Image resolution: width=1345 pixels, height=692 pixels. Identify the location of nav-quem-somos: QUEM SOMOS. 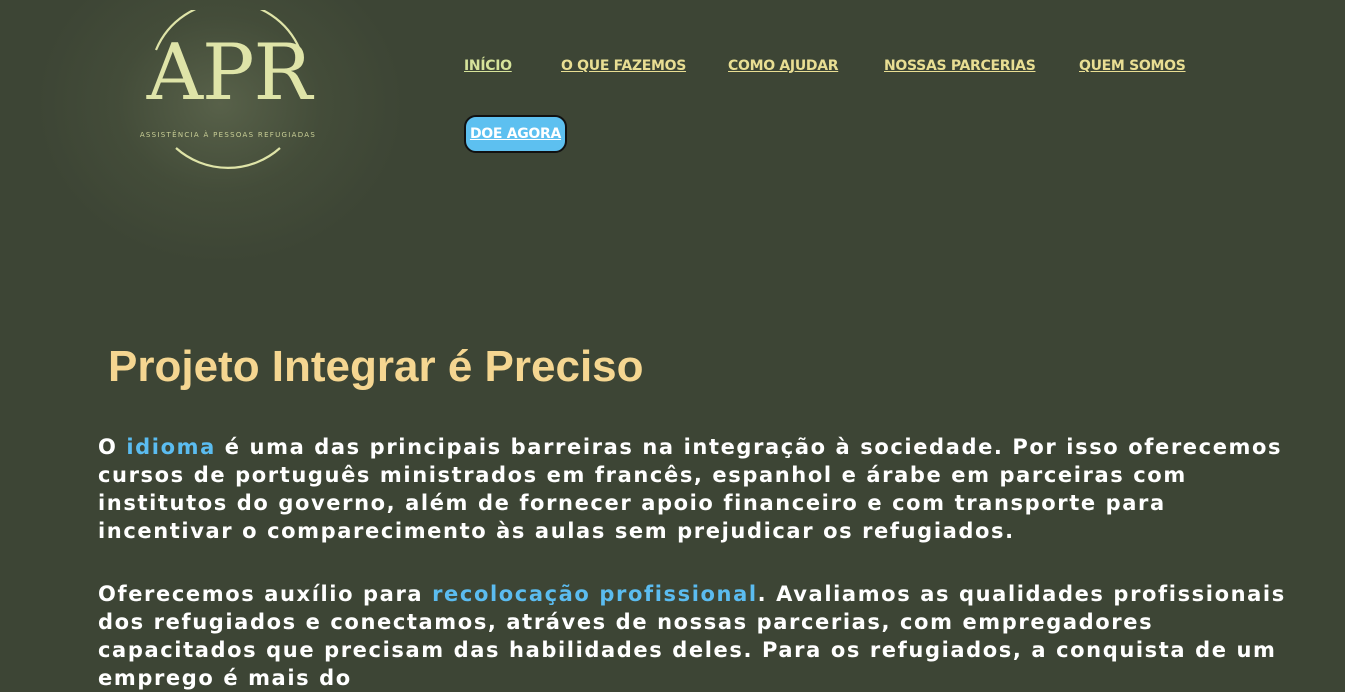
(1132, 66).